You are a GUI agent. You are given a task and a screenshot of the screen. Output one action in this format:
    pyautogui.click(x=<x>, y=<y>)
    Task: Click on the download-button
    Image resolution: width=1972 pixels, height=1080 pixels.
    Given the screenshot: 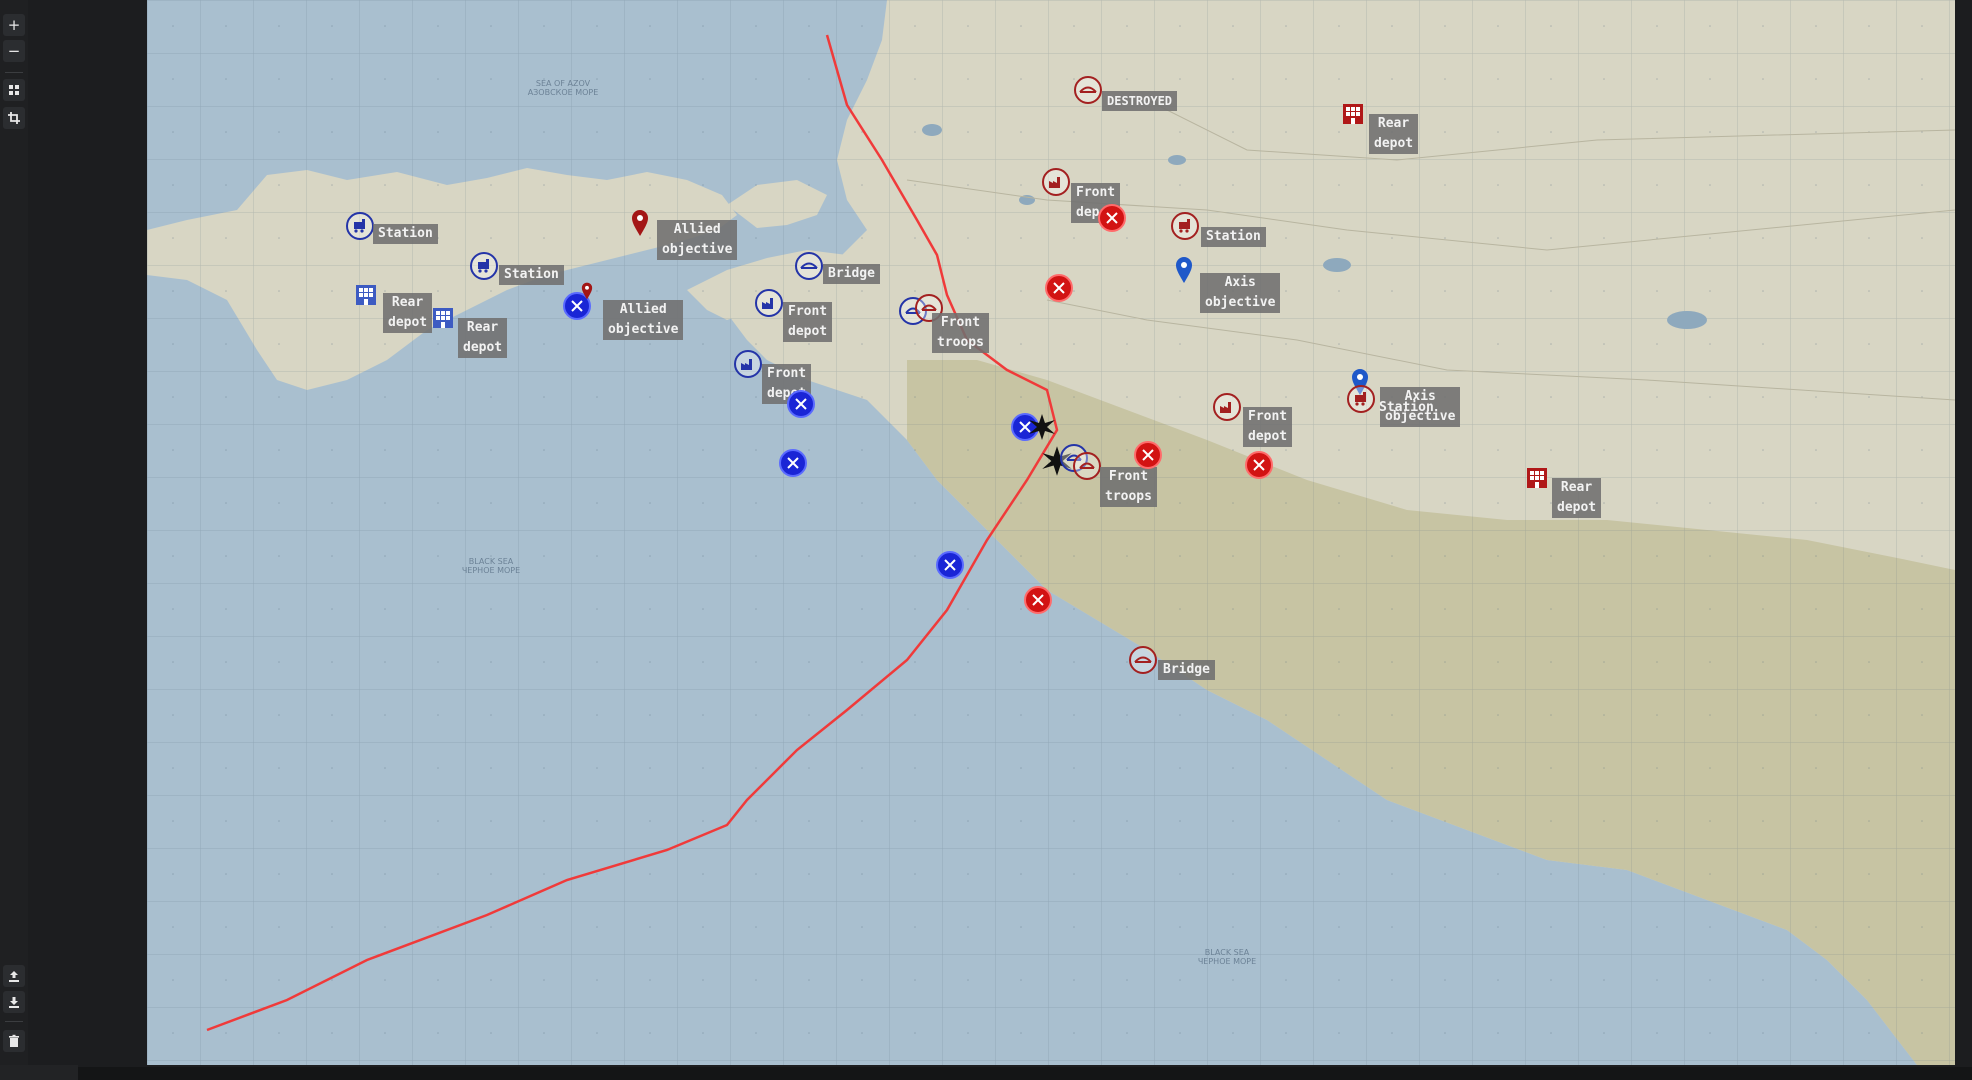 What is the action you would take?
    pyautogui.click(x=14, y=1002)
    